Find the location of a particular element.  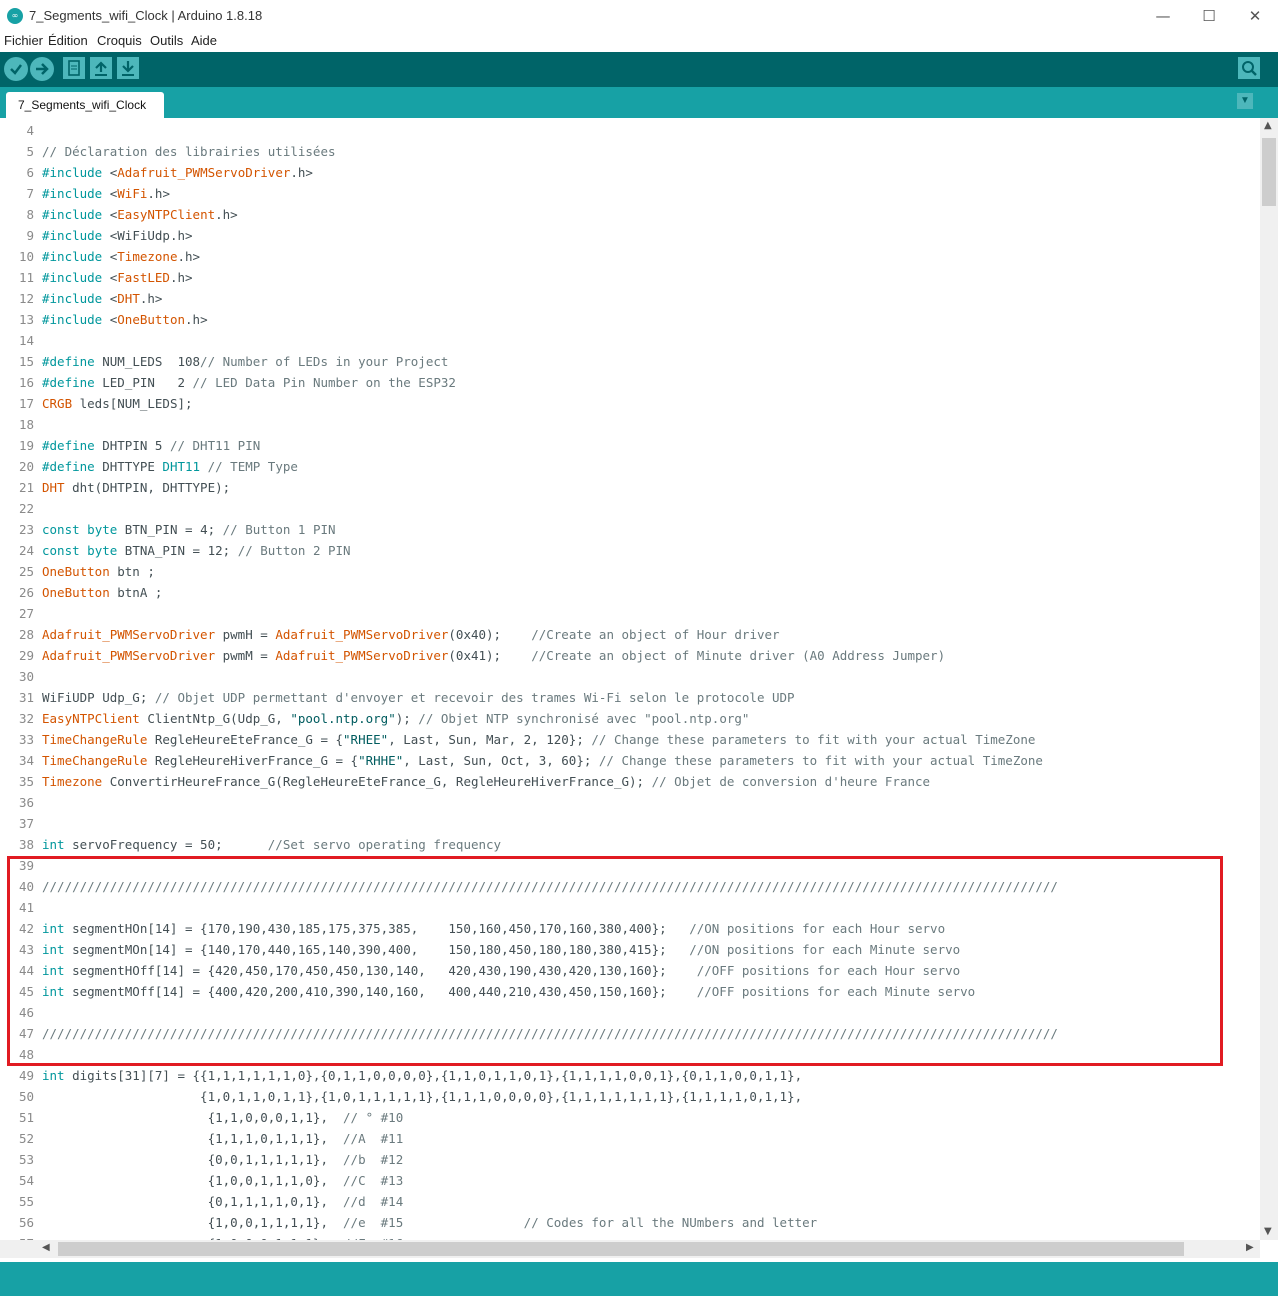

save-icon is located at coordinates (128, 68).